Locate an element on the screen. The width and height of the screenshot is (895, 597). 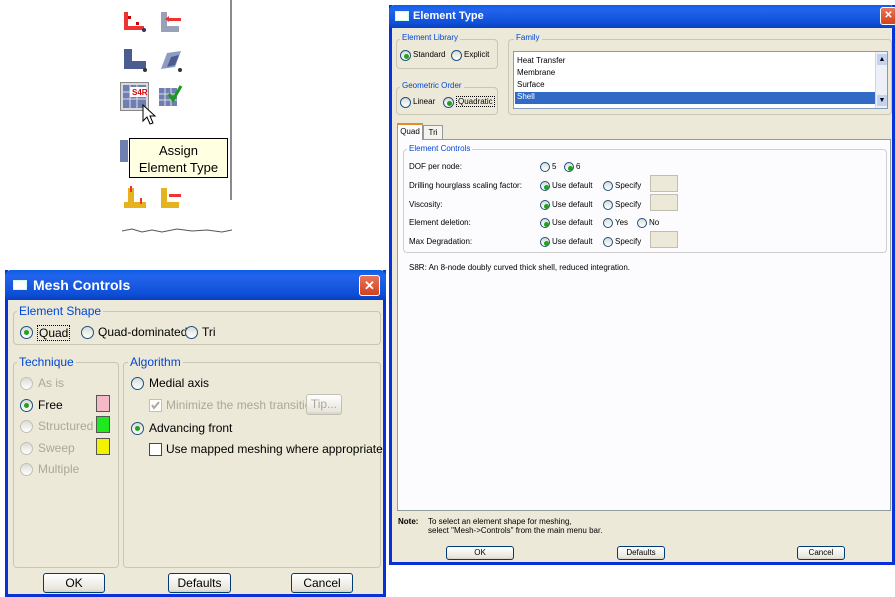
technique-free-radio is located at coordinates (26, 405).